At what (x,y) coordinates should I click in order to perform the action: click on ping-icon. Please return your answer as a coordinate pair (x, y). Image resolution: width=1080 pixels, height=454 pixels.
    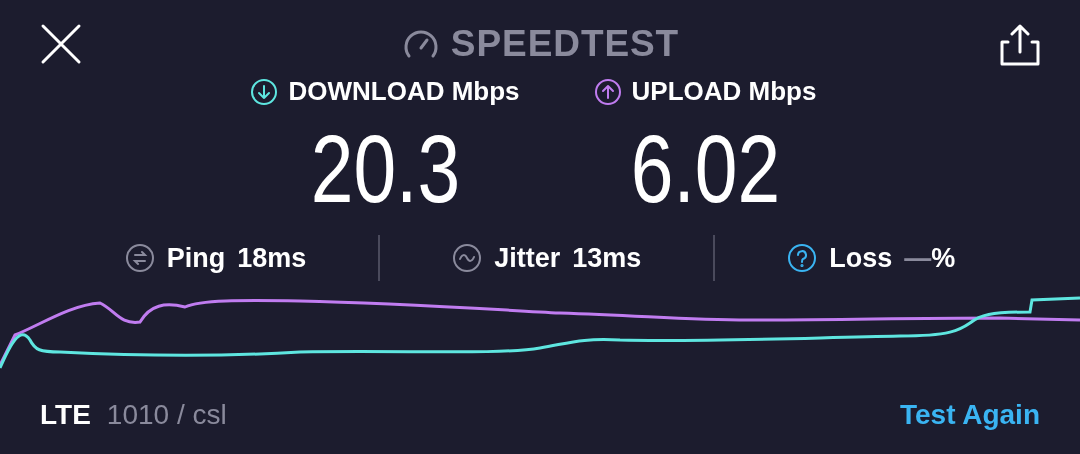
    Looking at the image, I should click on (139, 258).